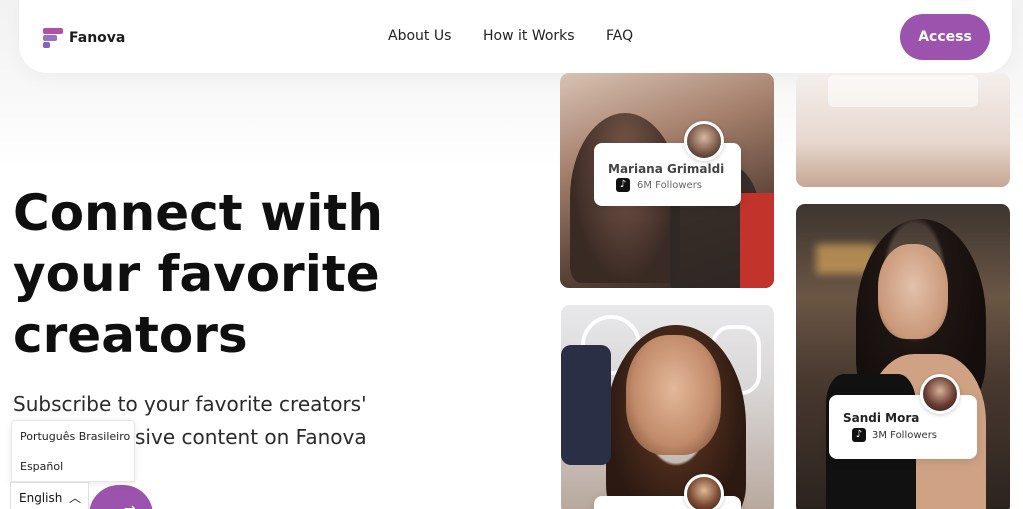 Image resolution: width=1023 pixels, height=509 pixels. What do you see at coordinates (619, 36) in the screenshot?
I see `nav-link-faq: FAQ` at bounding box center [619, 36].